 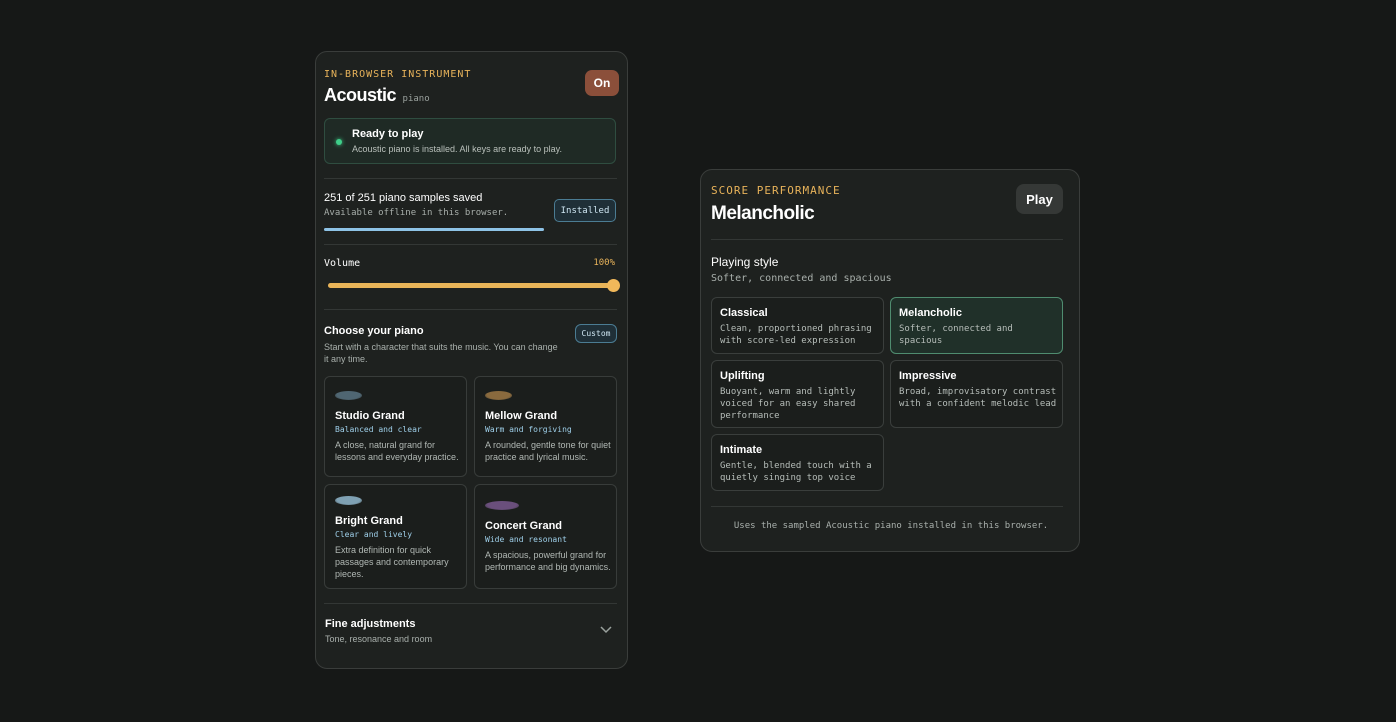 What do you see at coordinates (370, 624) in the screenshot?
I see `fine-adjustments-title: Fine adjustments` at bounding box center [370, 624].